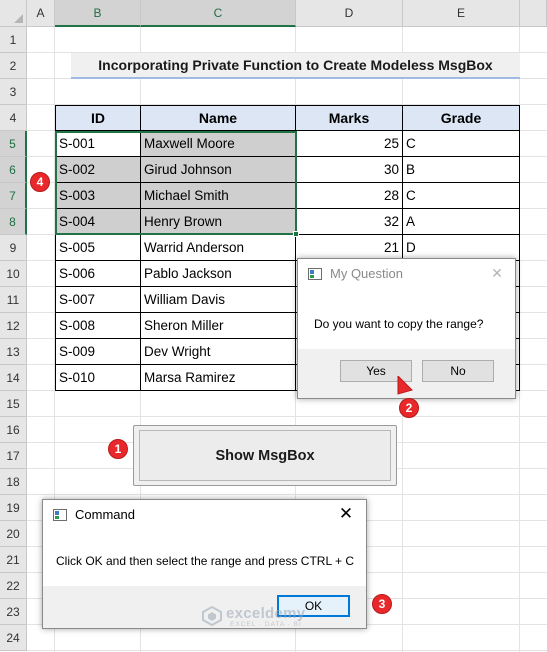 The image size is (547, 652). I want to click on row-header-23: 23, so click(13, 612).